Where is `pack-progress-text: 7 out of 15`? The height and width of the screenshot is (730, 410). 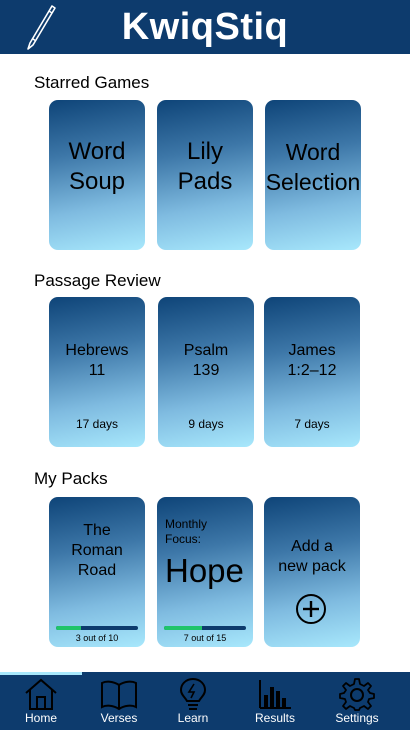
pack-progress-text: 7 out of 15 is located at coordinates (205, 638).